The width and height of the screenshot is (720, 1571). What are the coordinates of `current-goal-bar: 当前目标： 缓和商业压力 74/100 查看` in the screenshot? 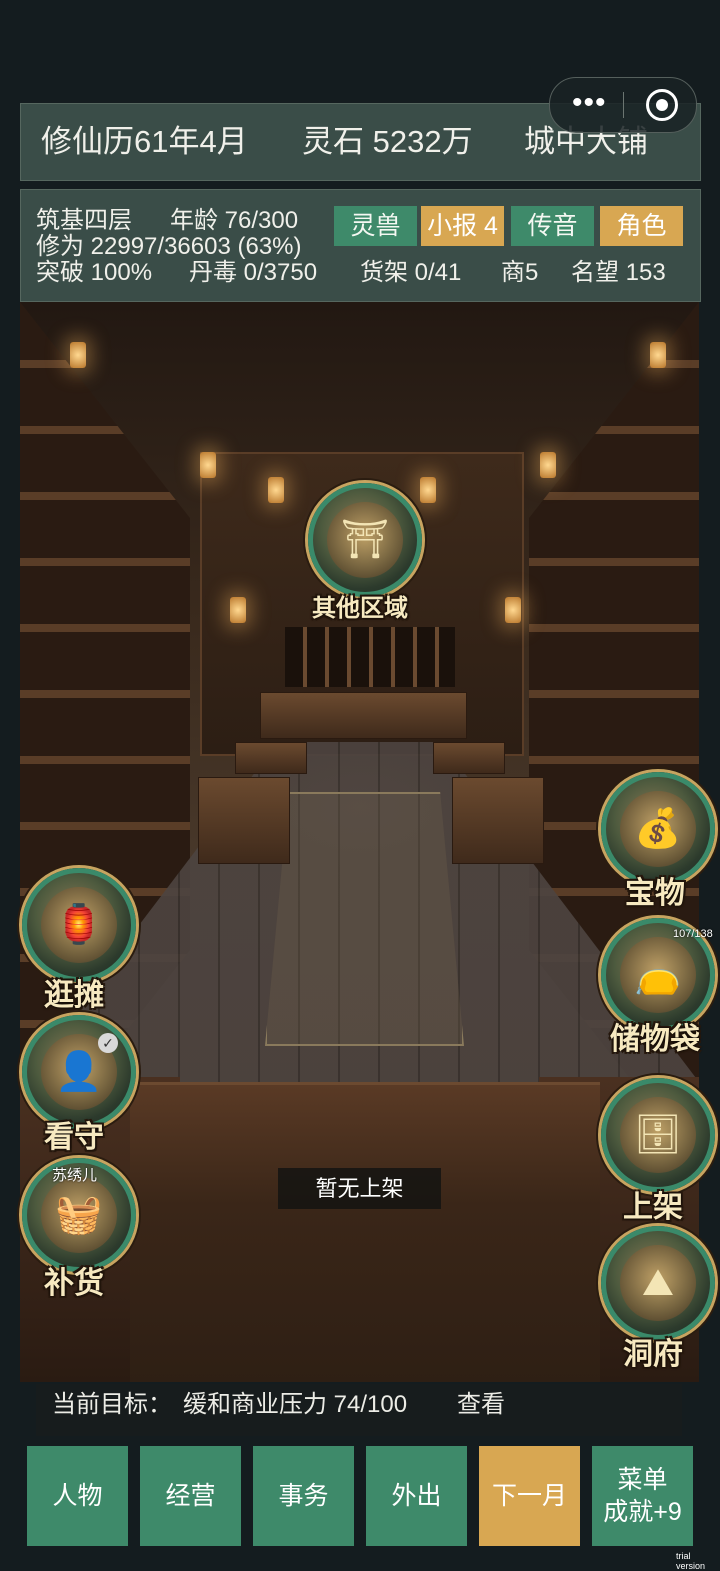 It's located at (359, 1410).